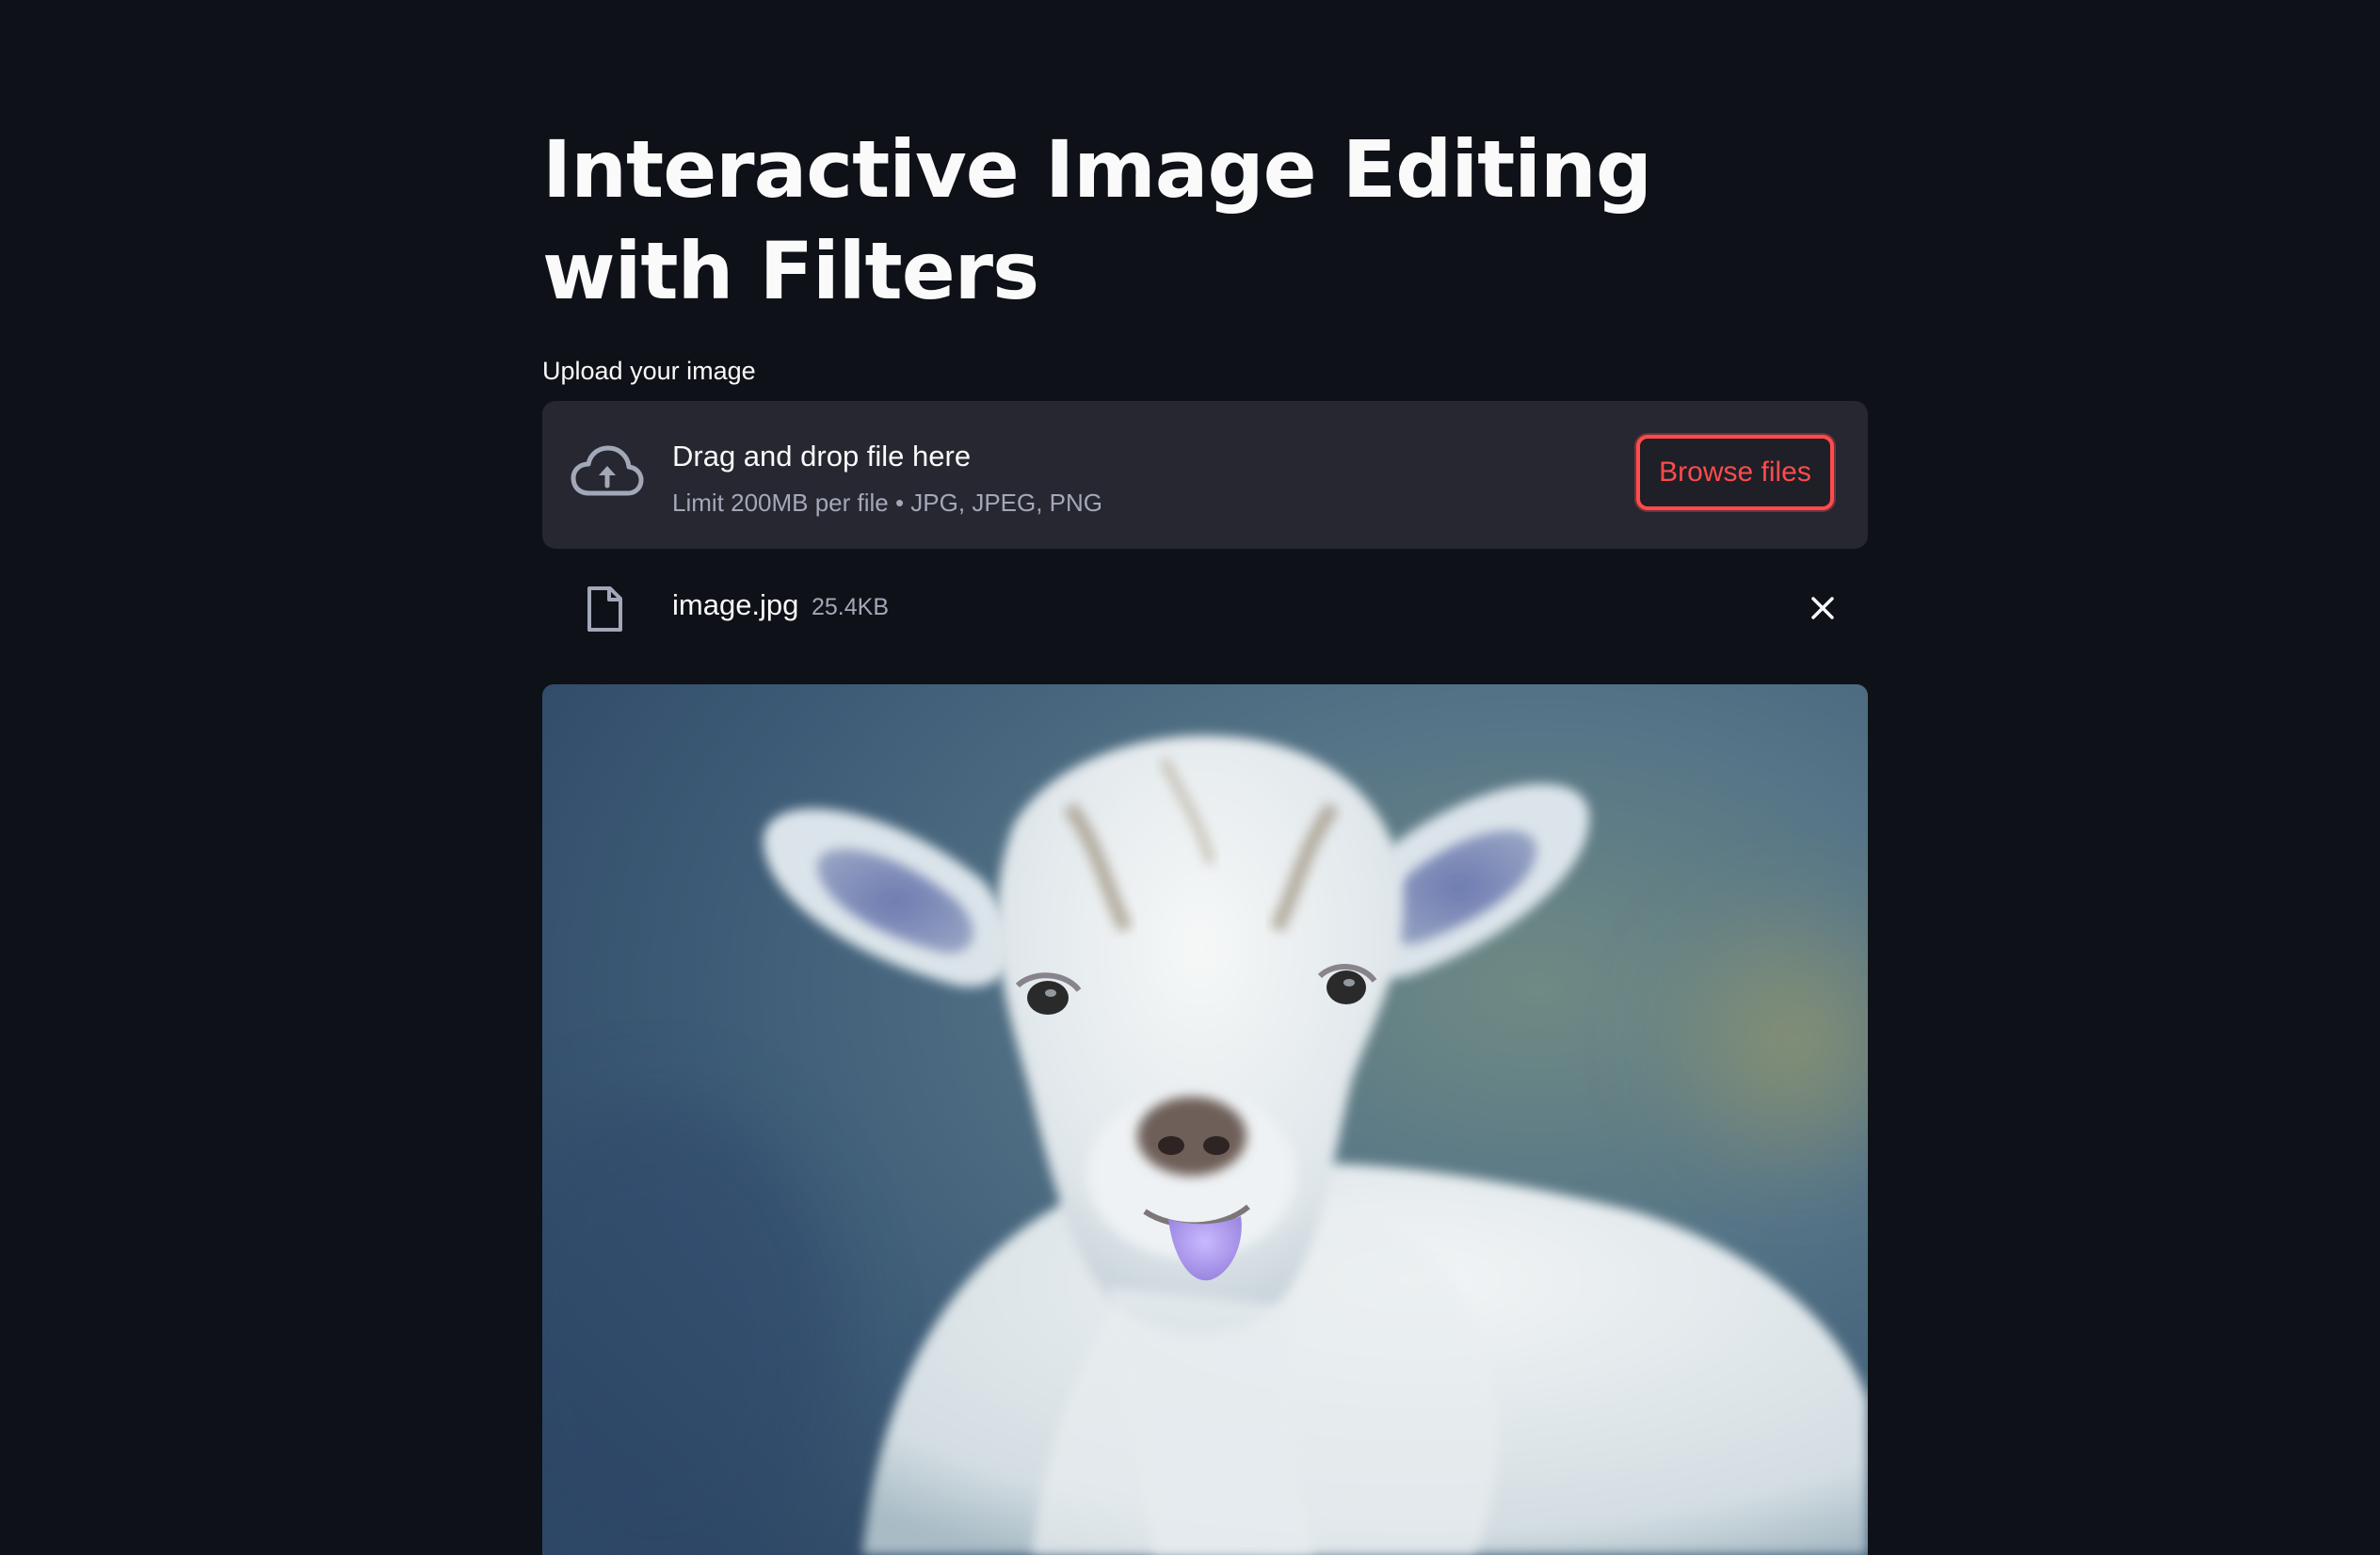  I want to click on file-icon, so click(604, 609).